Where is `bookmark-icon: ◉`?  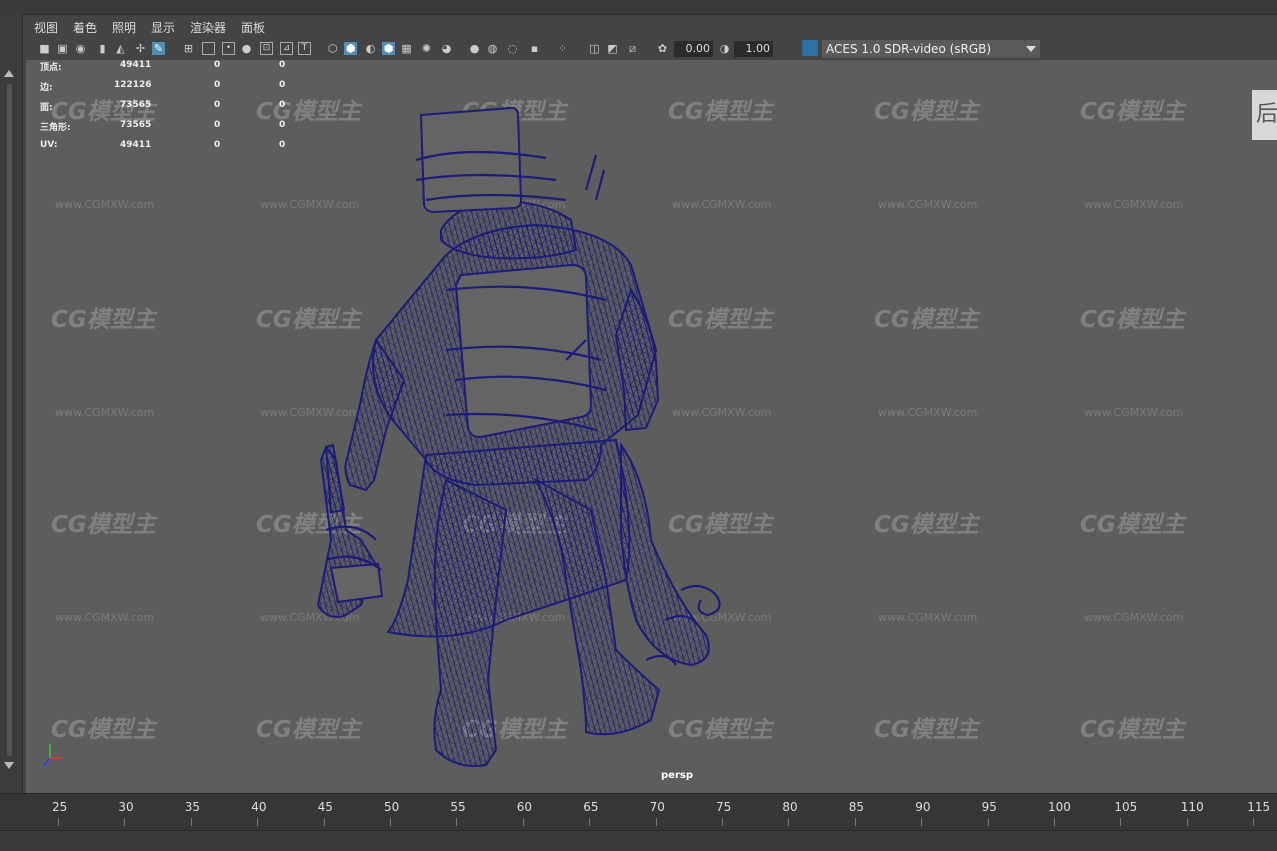 bookmark-icon: ◉ is located at coordinates (80, 48).